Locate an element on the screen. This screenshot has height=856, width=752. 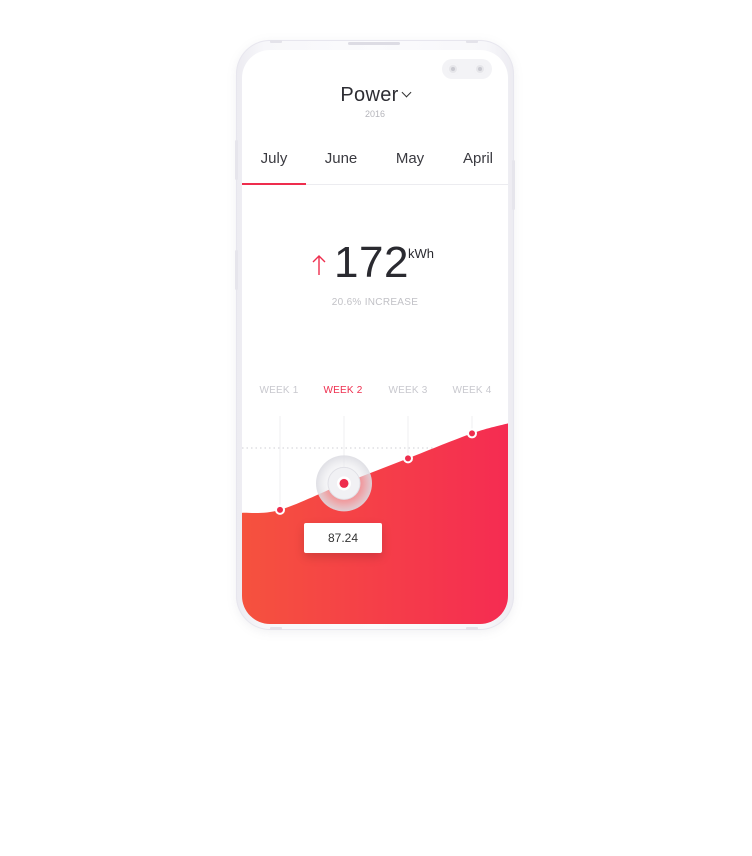
week-tab-2: WEEK 2 is located at coordinates (343, 390).